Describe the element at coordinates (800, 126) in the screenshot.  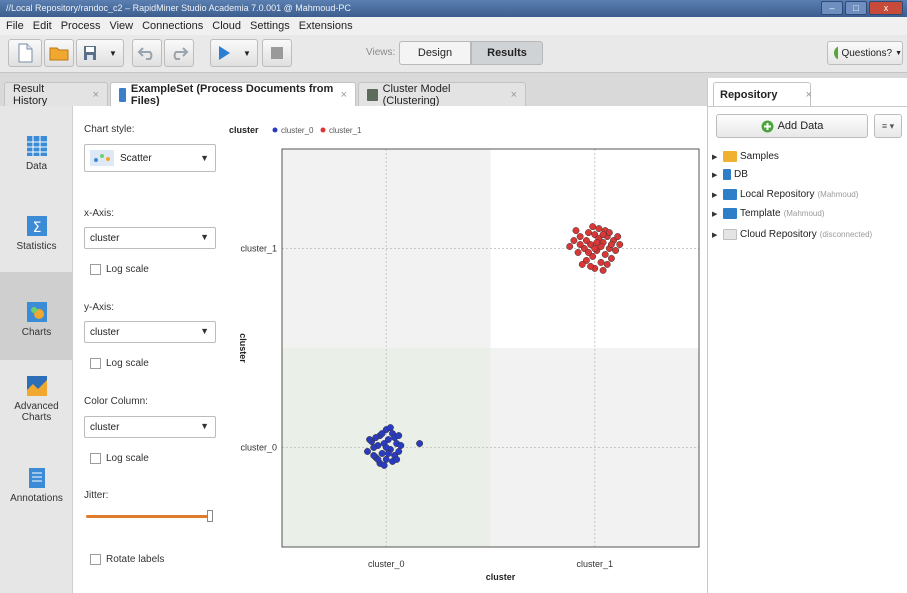
I see `add-data-label: Add Data` at that location.